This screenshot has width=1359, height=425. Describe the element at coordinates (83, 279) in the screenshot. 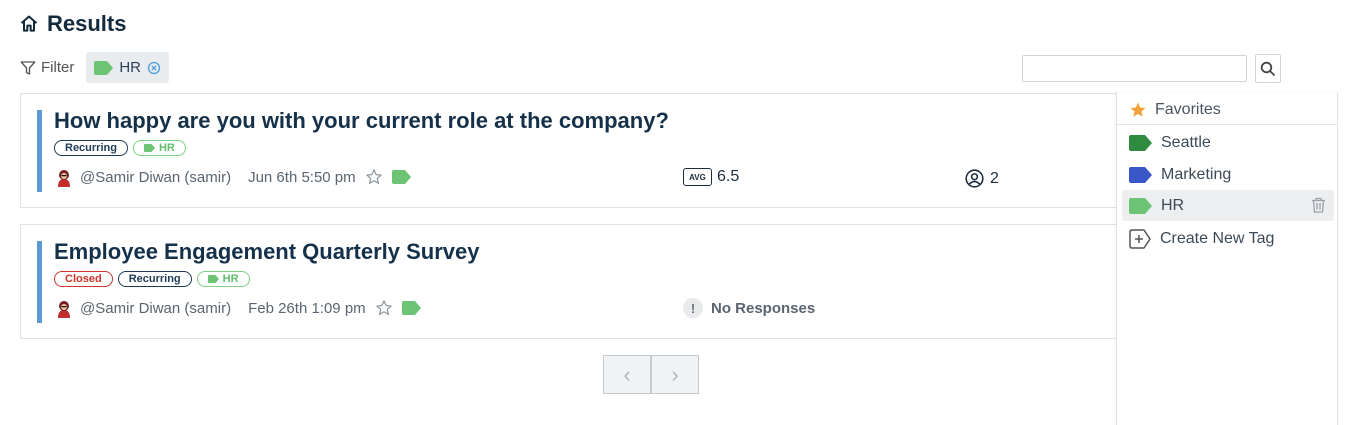

I see `closed-badge: Closed` at that location.